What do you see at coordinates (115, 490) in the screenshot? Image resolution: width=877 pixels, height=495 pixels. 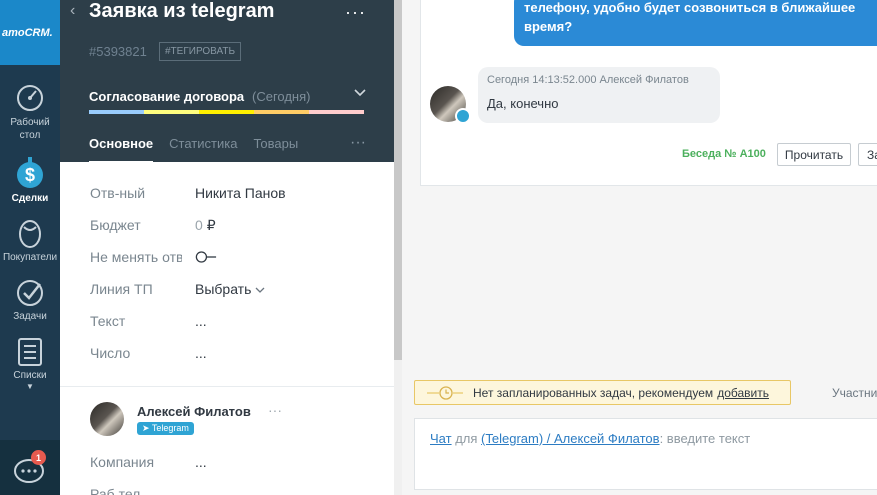 I see `field-label: Раб.тел` at bounding box center [115, 490].